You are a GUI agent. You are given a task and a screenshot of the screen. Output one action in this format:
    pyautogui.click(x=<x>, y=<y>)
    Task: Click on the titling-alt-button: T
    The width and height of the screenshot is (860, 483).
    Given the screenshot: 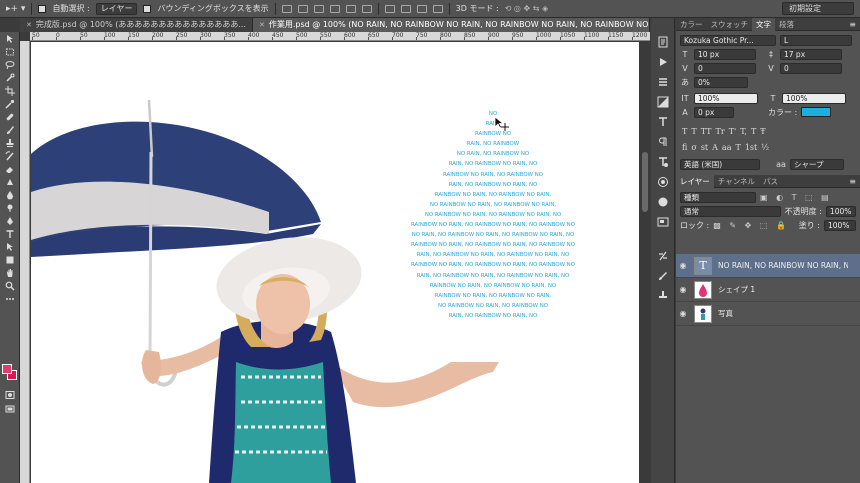 What is the action you would take?
    pyautogui.click(x=737, y=147)
    